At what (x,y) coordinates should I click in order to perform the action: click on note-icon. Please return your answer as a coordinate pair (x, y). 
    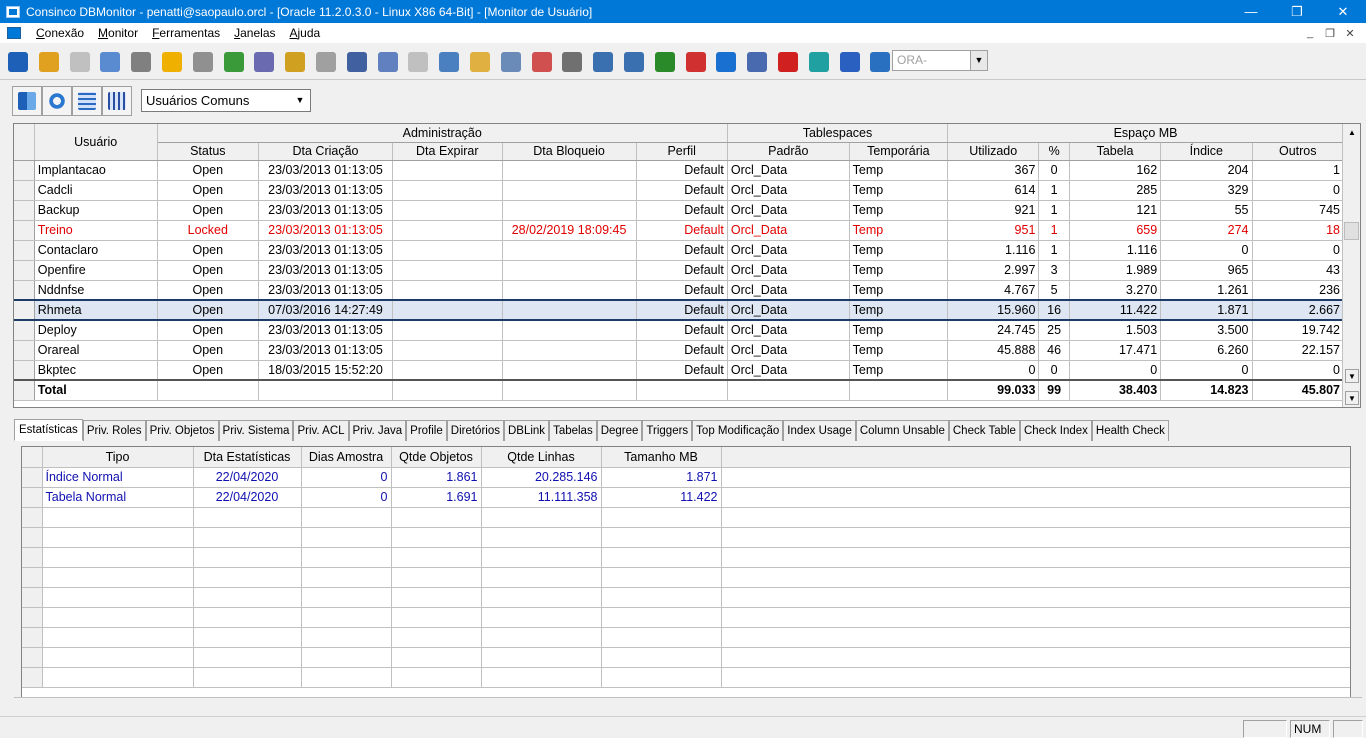
    Looking at the image, I should click on (480, 62).